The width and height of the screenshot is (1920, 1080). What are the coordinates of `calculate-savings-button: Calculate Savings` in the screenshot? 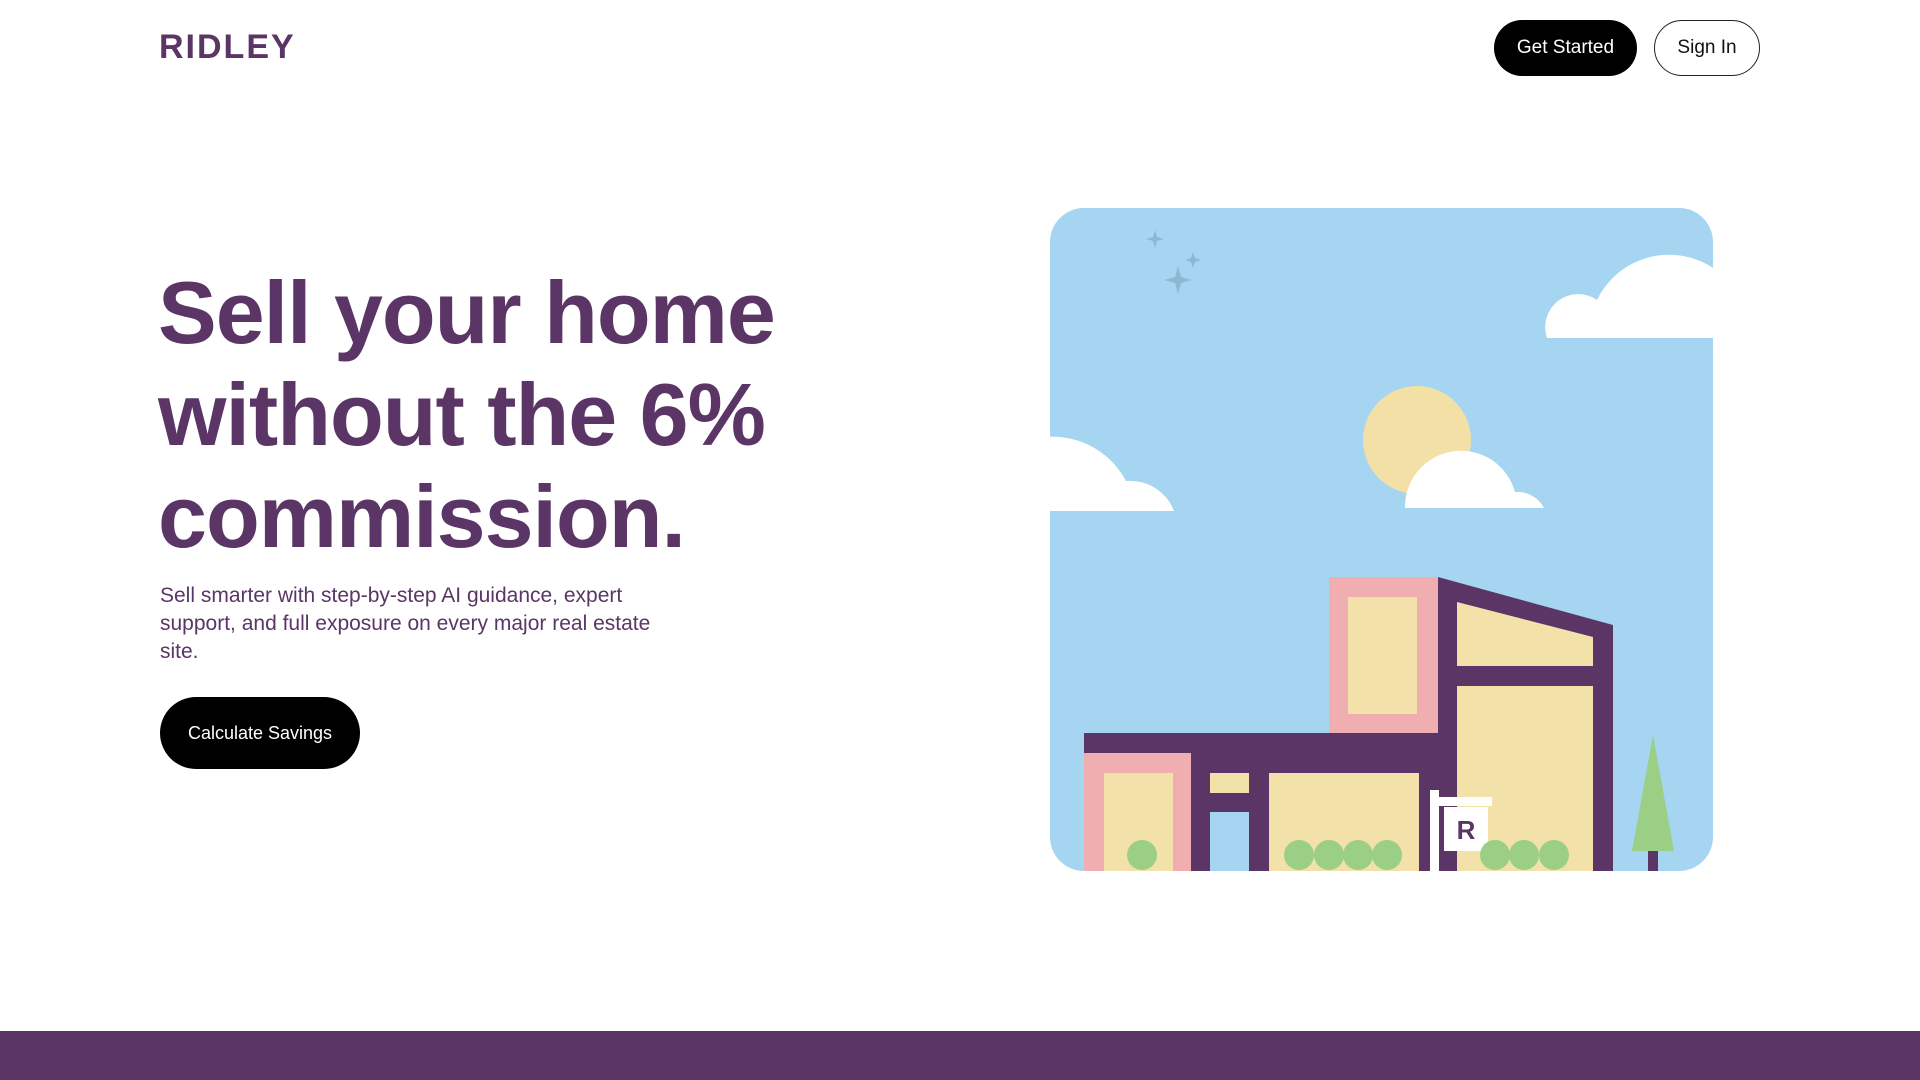 It's located at (260, 733).